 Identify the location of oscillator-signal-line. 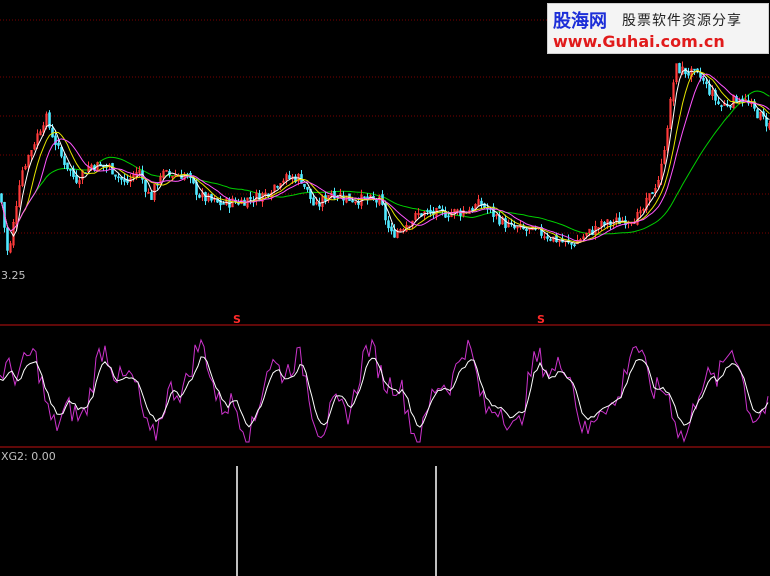
(384, 392).